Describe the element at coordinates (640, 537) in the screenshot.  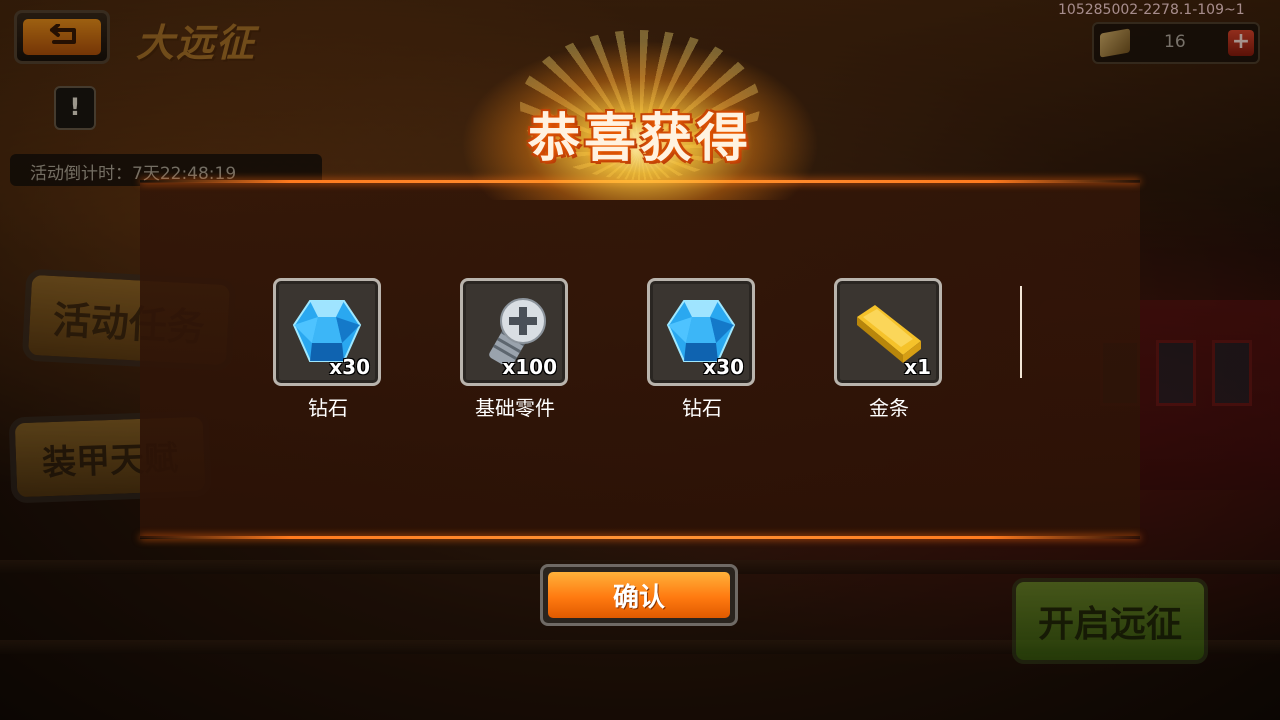
I see `modal-bottom-border` at that location.